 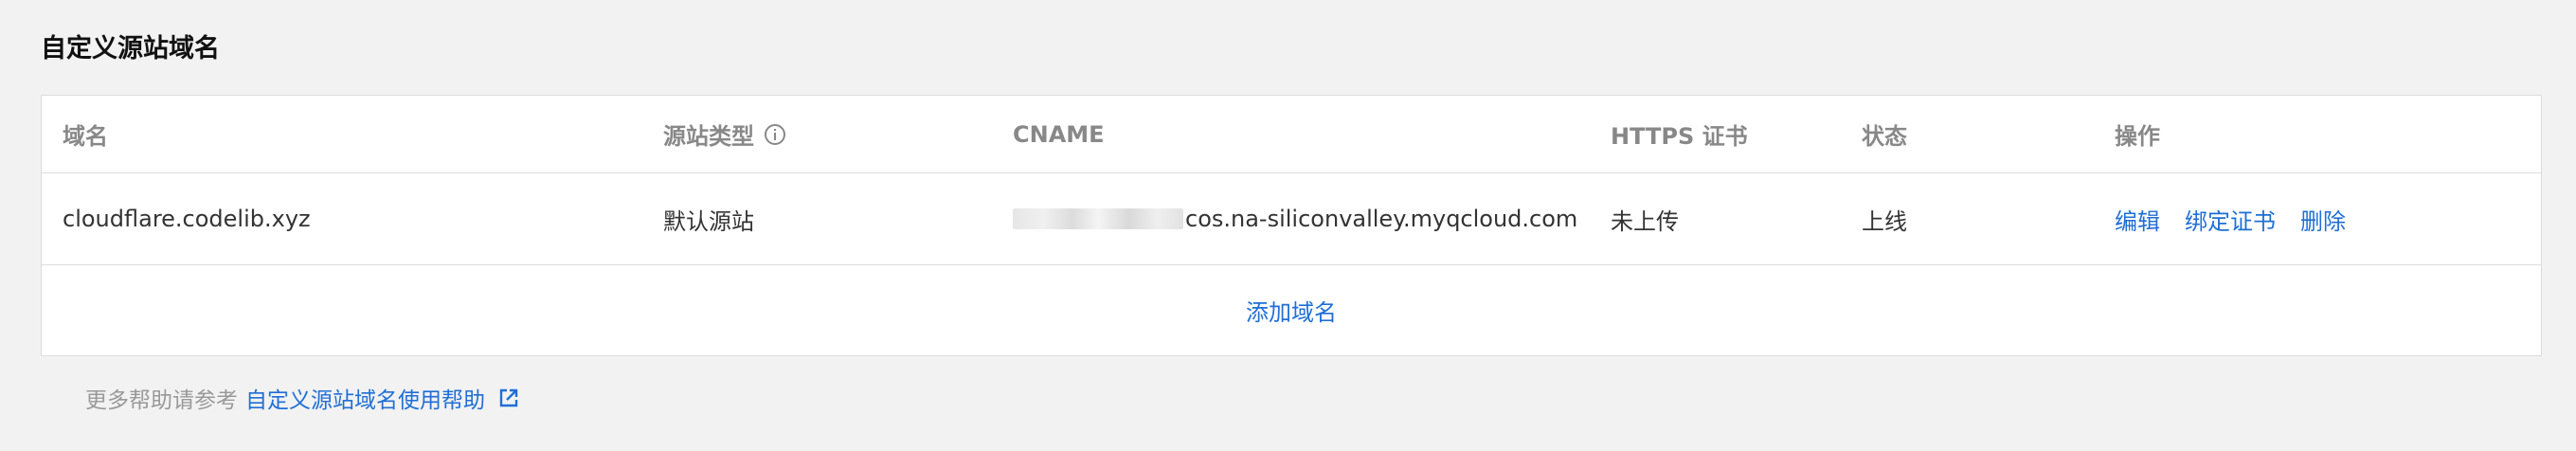 What do you see at coordinates (1098, 218) in the screenshot?
I see `redacted-cname-prefix` at bounding box center [1098, 218].